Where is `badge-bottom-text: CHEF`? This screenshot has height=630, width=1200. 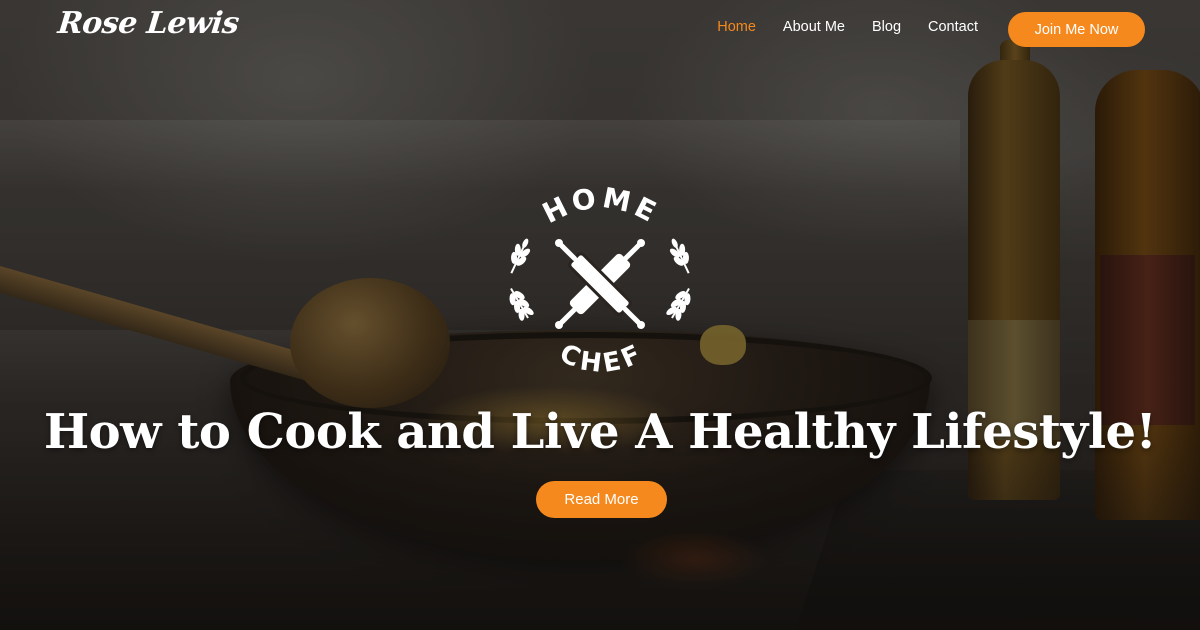 badge-bottom-text: CHEF is located at coordinates (602, 358).